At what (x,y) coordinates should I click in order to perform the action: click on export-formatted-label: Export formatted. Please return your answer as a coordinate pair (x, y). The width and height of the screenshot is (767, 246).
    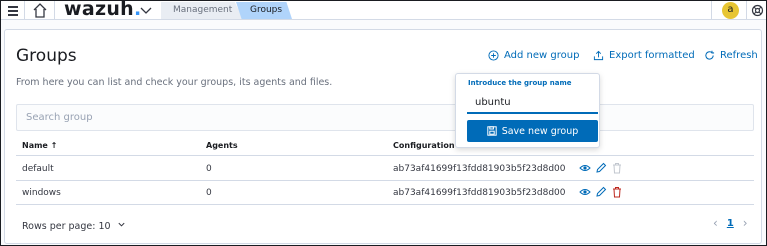
    Looking at the image, I should click on (652, 55).